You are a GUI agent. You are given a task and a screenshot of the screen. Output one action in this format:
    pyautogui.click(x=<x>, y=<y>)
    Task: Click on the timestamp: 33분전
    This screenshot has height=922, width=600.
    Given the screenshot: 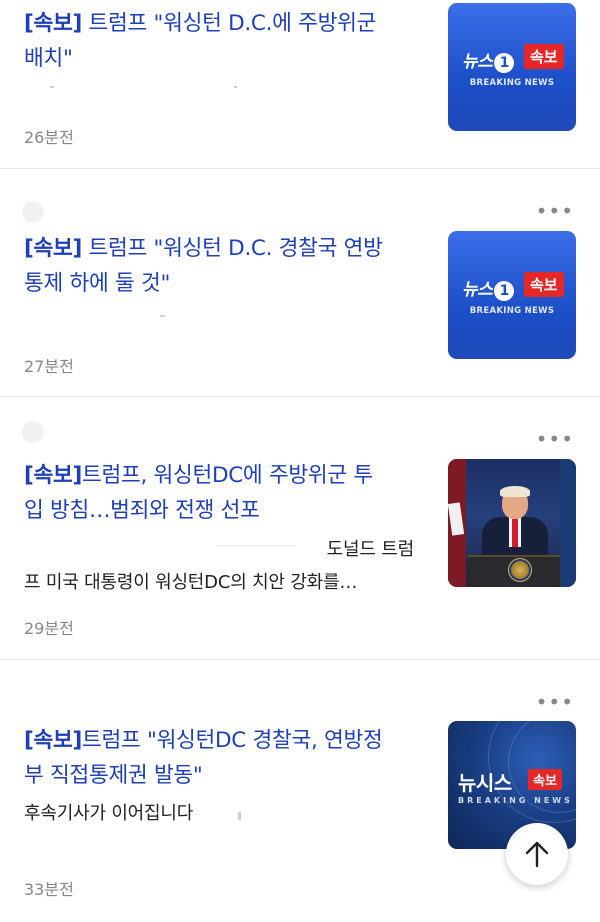 What is the action you would take?
    pyautogui.click(x=49, y=889)
    